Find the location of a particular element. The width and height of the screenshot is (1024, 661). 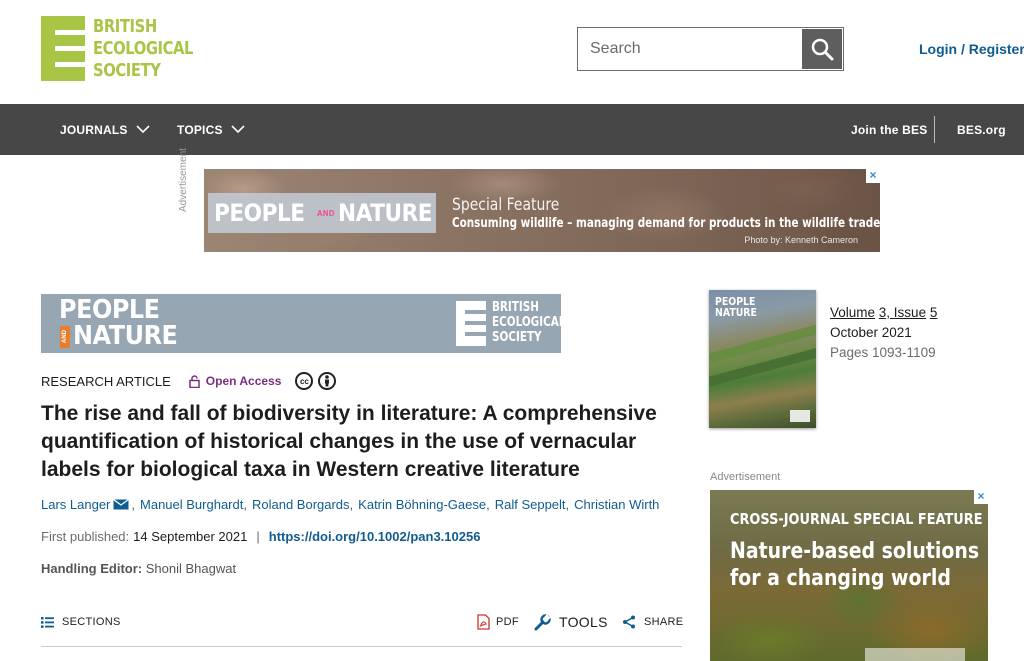

first-published-date: 14 September 2021 is located at coordinates (190, 536).